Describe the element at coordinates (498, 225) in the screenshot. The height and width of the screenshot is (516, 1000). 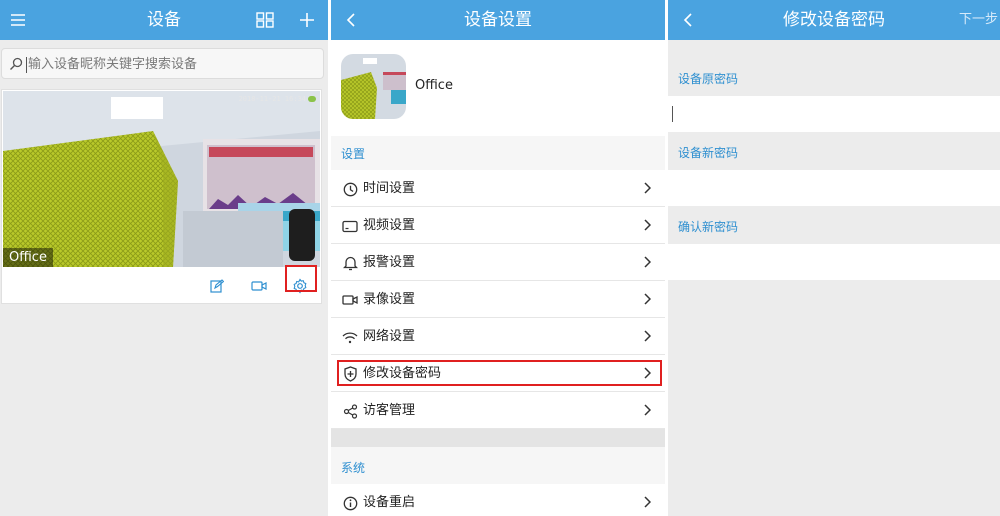
I see `menu-item-video-settings: 视频设置` at that location.